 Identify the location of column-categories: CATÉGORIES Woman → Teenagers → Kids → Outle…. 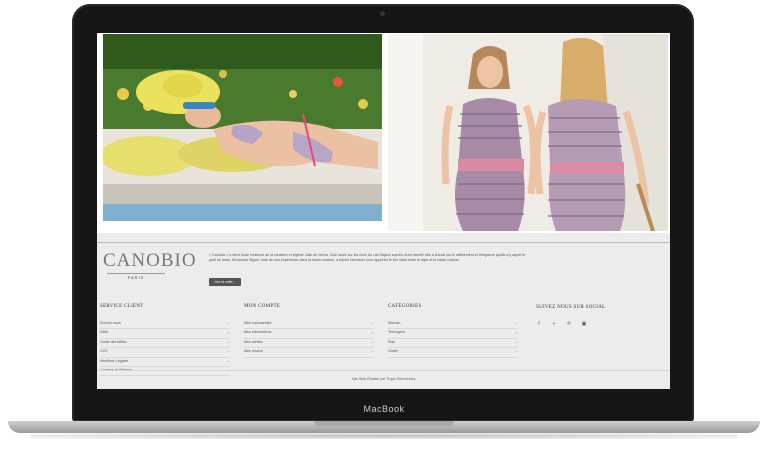
(453, 331).